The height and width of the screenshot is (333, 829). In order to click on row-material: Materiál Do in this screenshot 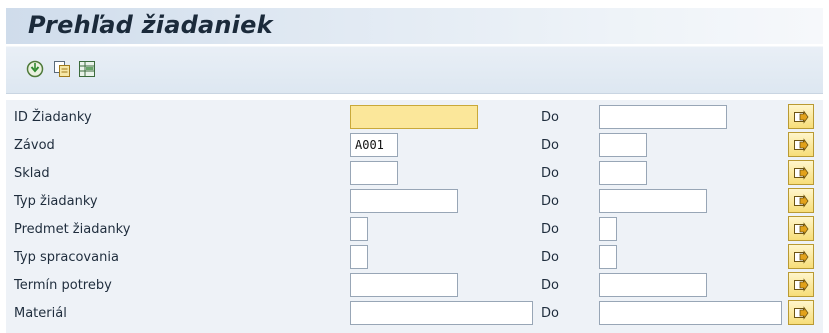, I will do `click(414, 313)`.